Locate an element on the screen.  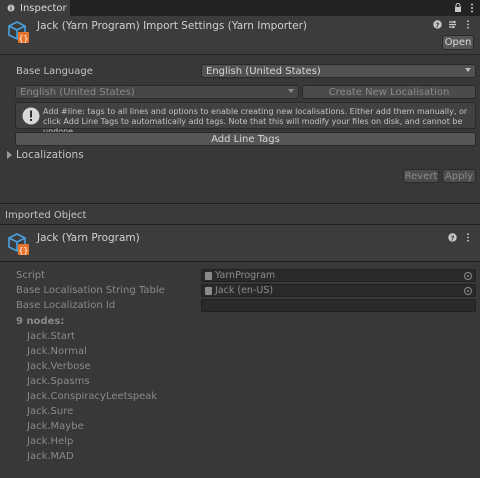
base-language-dropdown: English (United States) is located at coordinates (338, 71).